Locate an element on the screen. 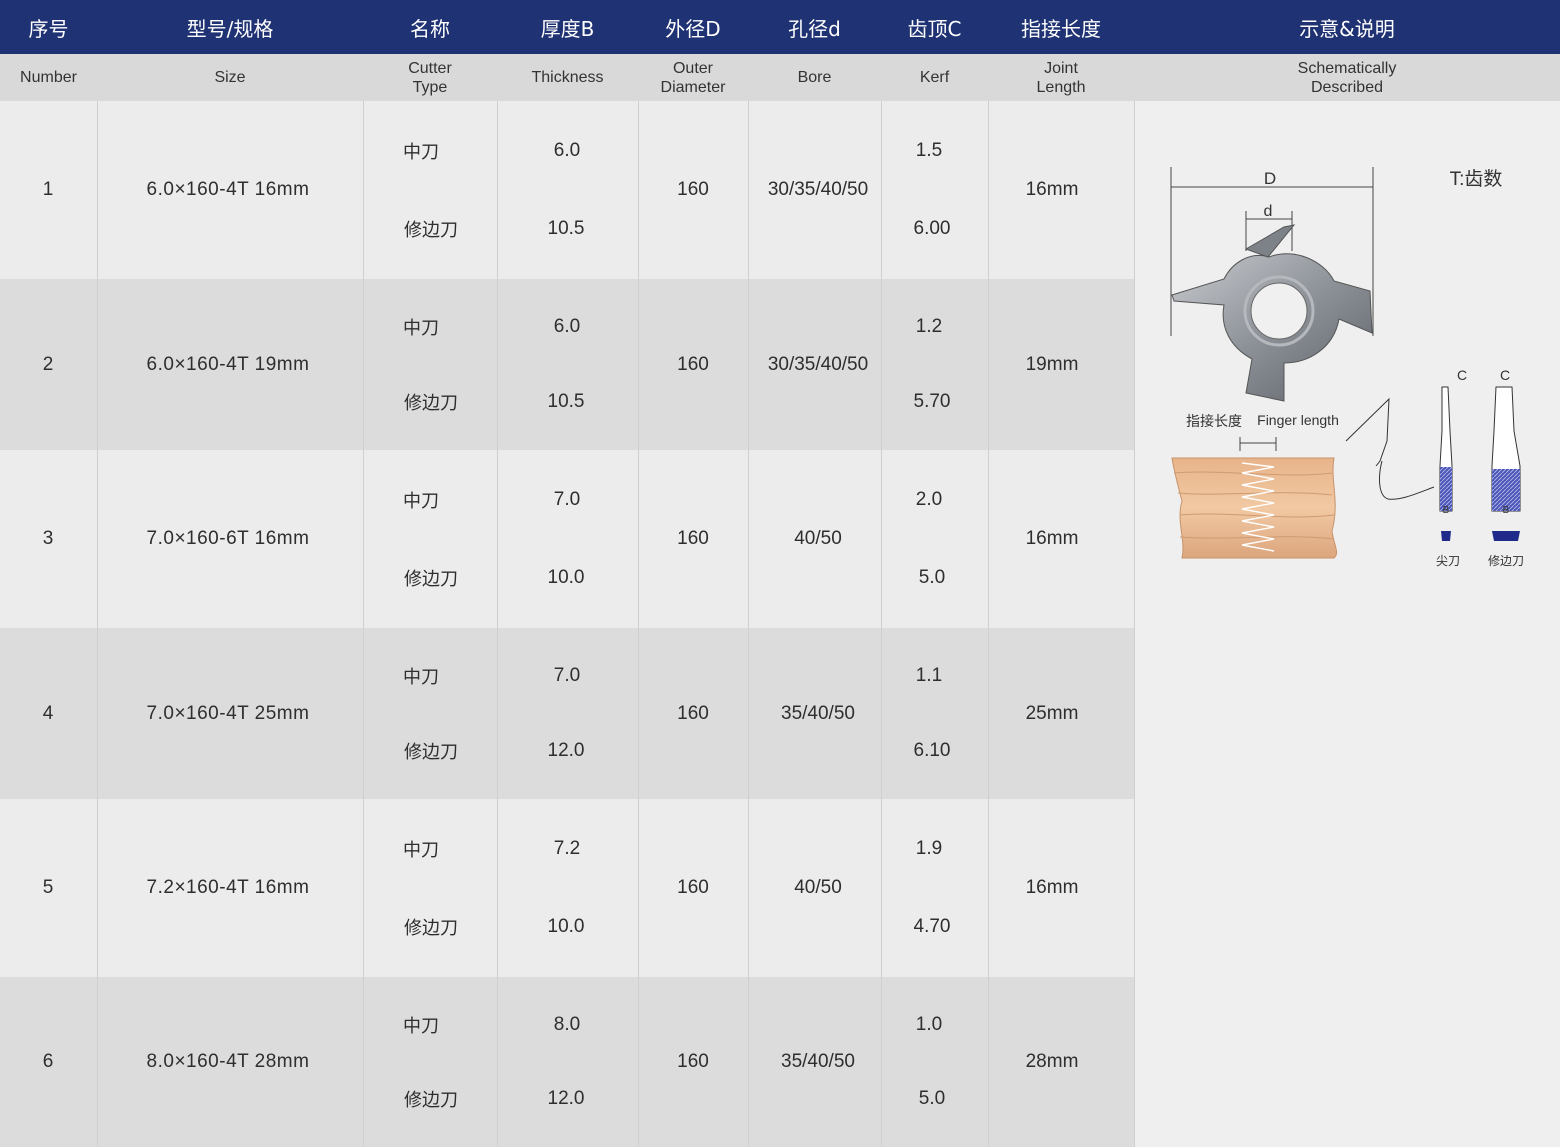  cell-number: 4 is located at coordinates (48, 713).